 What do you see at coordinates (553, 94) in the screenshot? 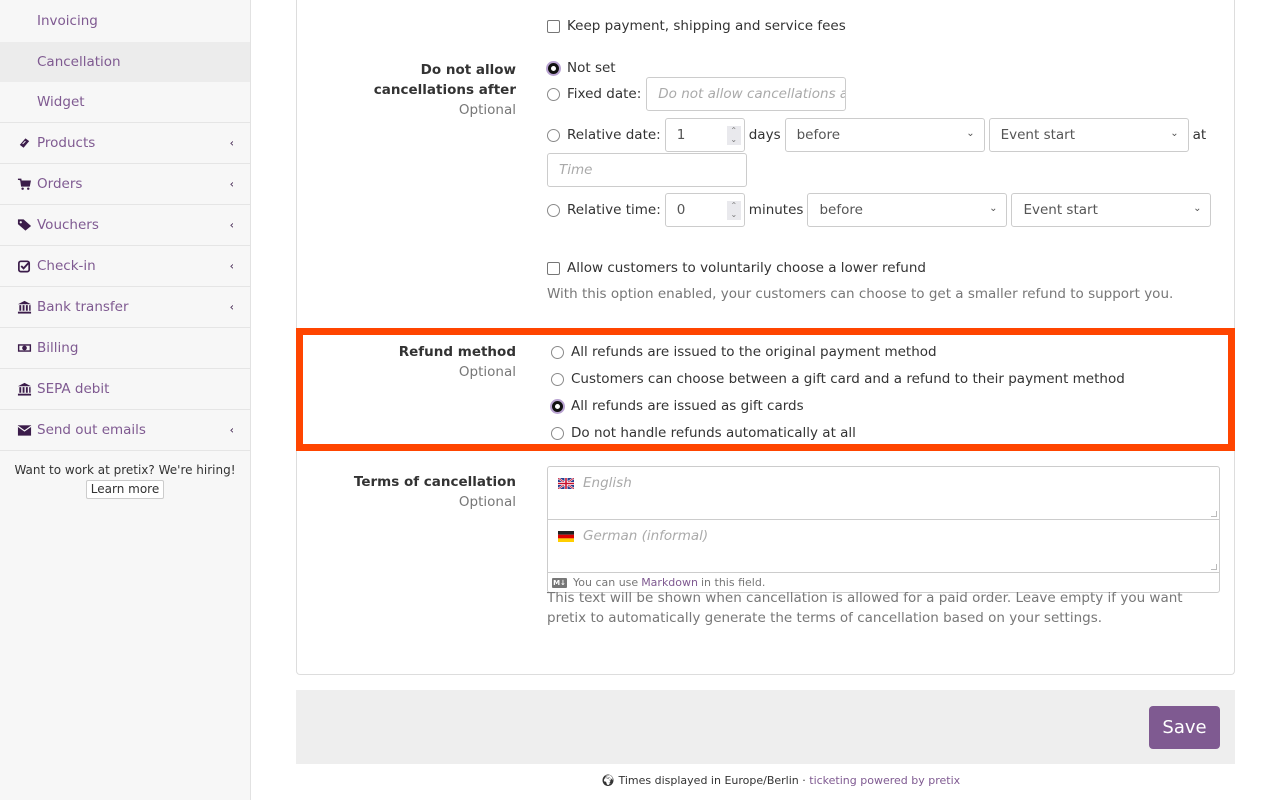
I see `fixed-date-radio` at bounding box center [553, 94].